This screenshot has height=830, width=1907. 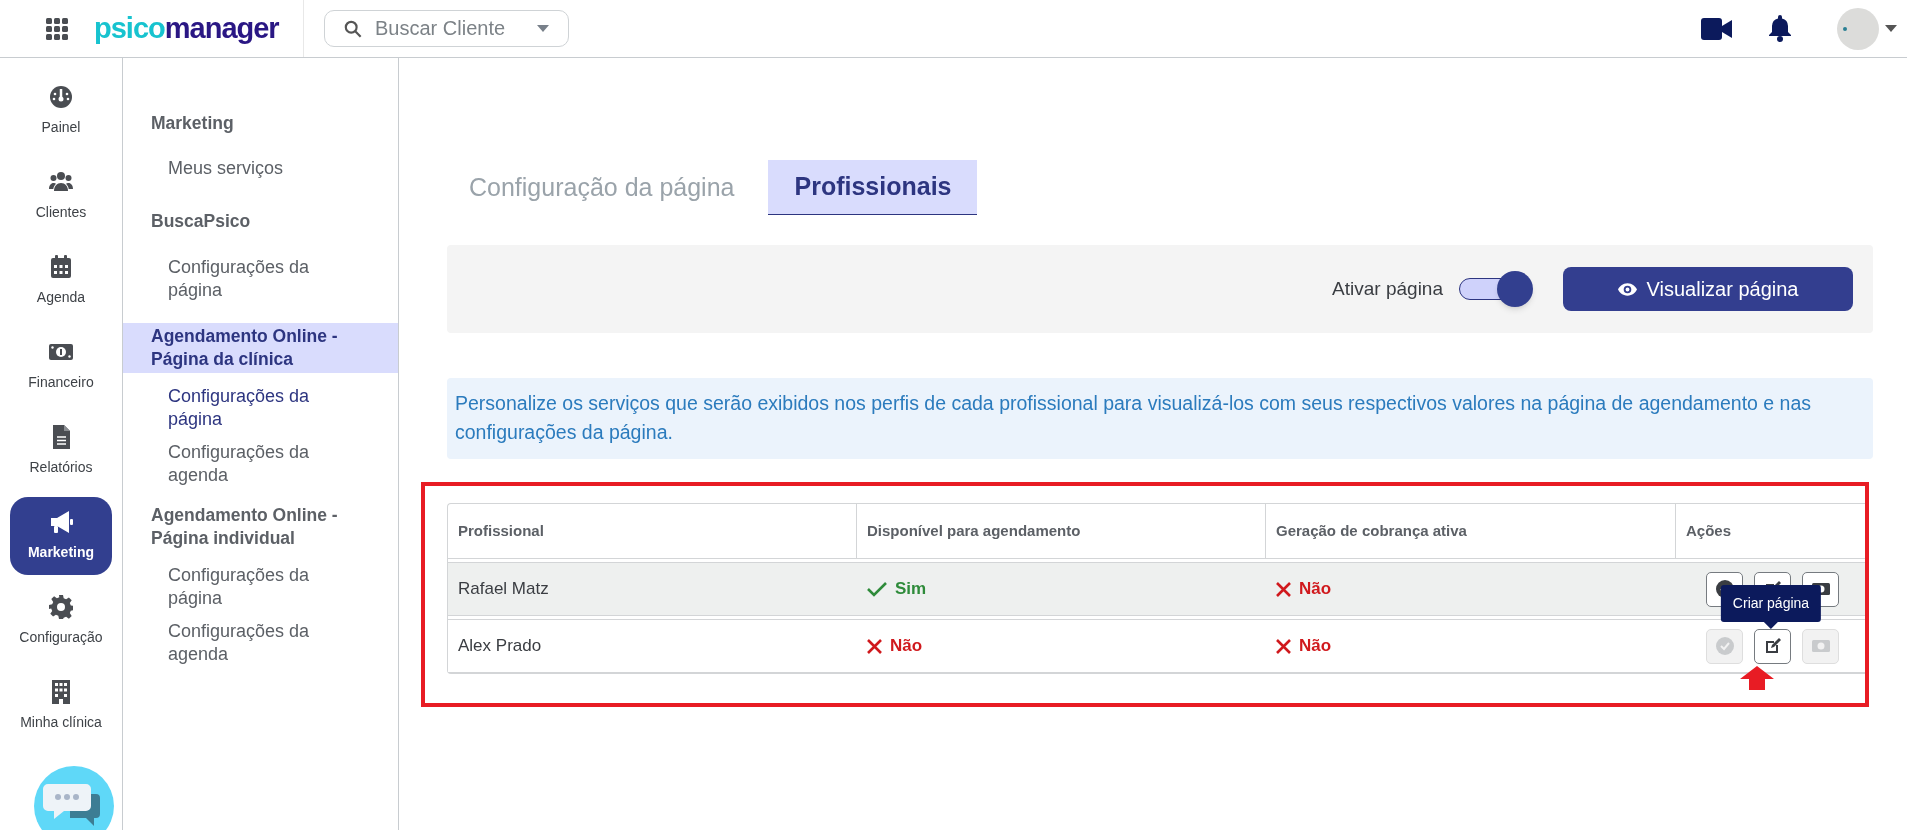 What do you see at coordinates (1387, 288) in the screenshot?
I see `toggle-label: Ativar página` at bounding box center [1387, 288].